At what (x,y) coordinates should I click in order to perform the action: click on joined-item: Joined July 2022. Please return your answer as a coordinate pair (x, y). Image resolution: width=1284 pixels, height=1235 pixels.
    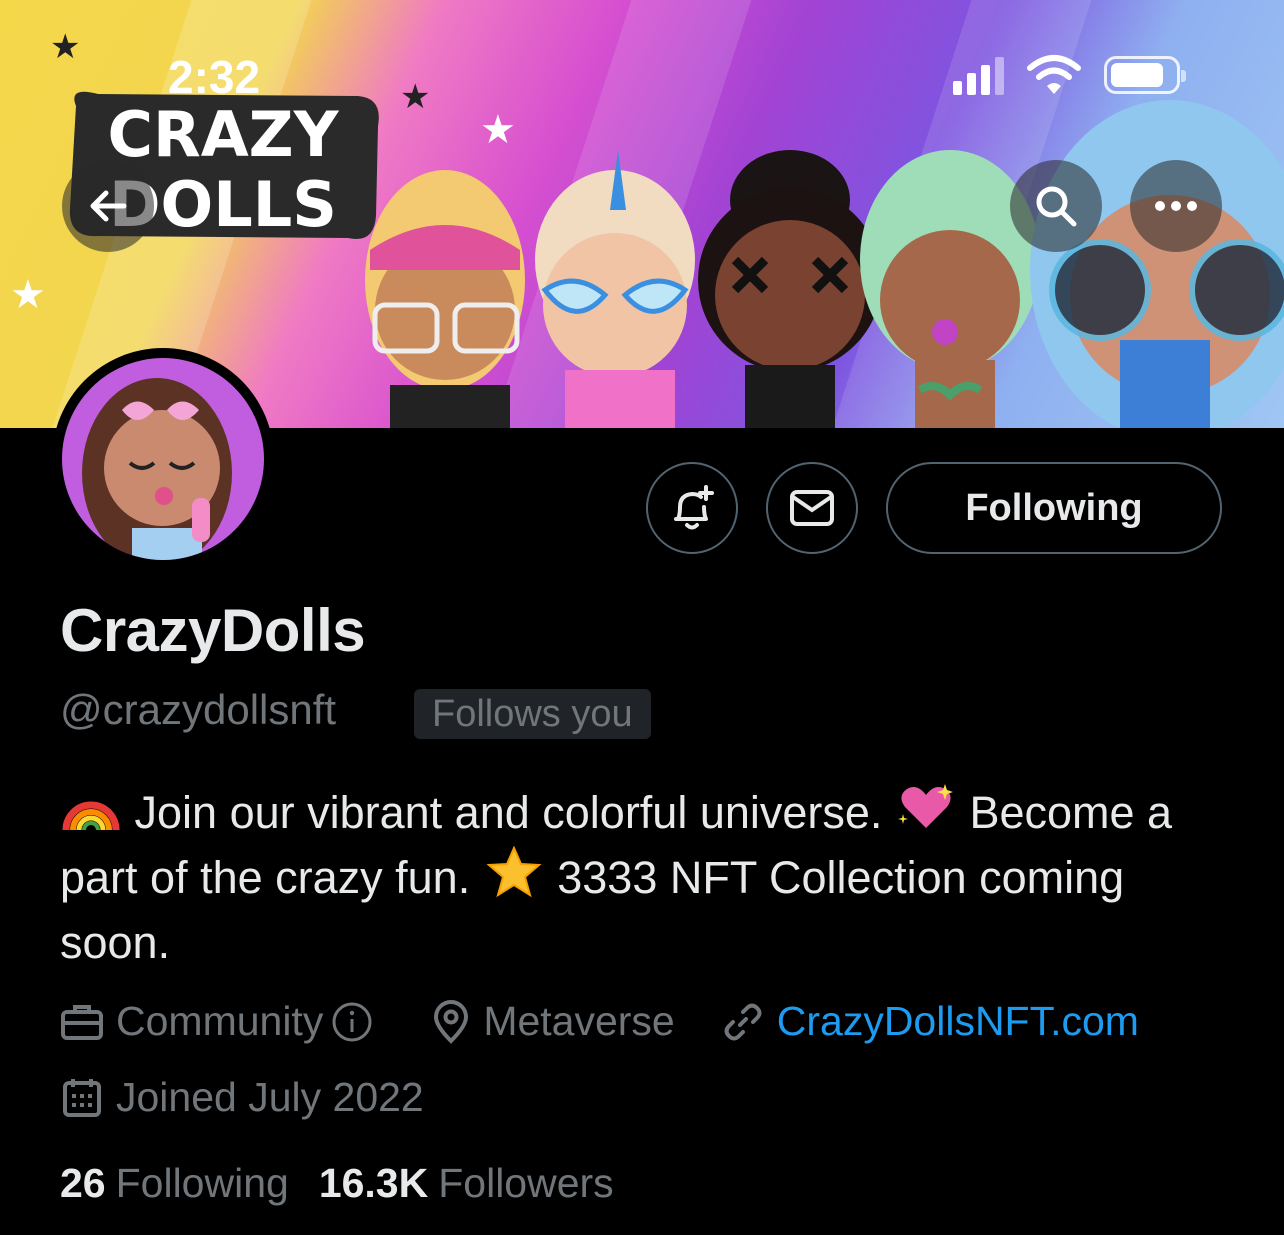
    Looking at the image, I should click on (242, 1097).